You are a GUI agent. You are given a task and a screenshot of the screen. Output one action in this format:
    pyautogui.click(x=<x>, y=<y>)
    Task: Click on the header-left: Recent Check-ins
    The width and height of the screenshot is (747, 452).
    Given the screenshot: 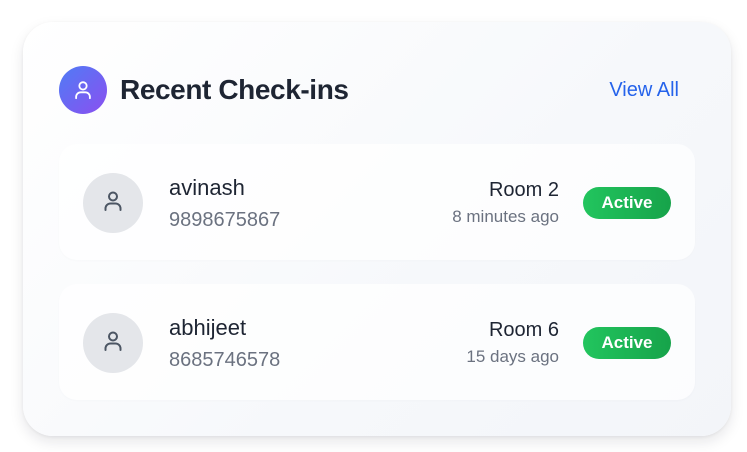 What is the action you would take?
    pyautogui.click(x=204, y=90)
    